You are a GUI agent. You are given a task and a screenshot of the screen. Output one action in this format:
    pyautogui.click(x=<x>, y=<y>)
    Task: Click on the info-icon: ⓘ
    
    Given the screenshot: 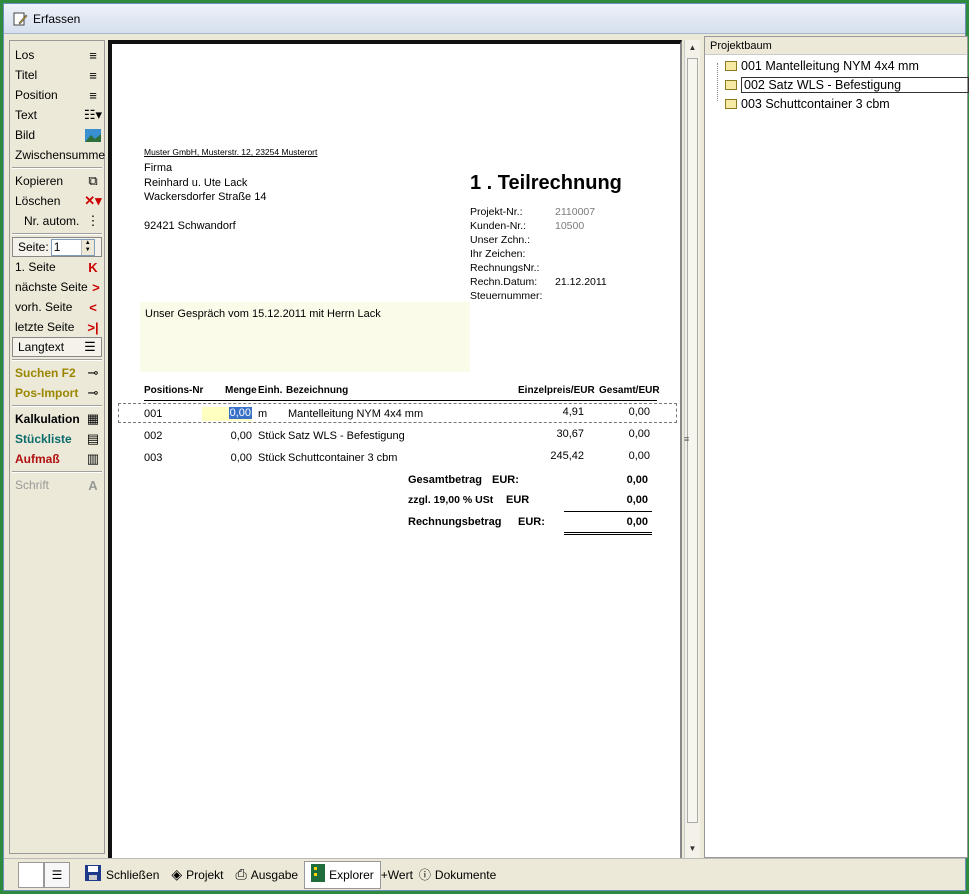 What is the action you would take?
    pyautogui.click(x=424, y=875)
    